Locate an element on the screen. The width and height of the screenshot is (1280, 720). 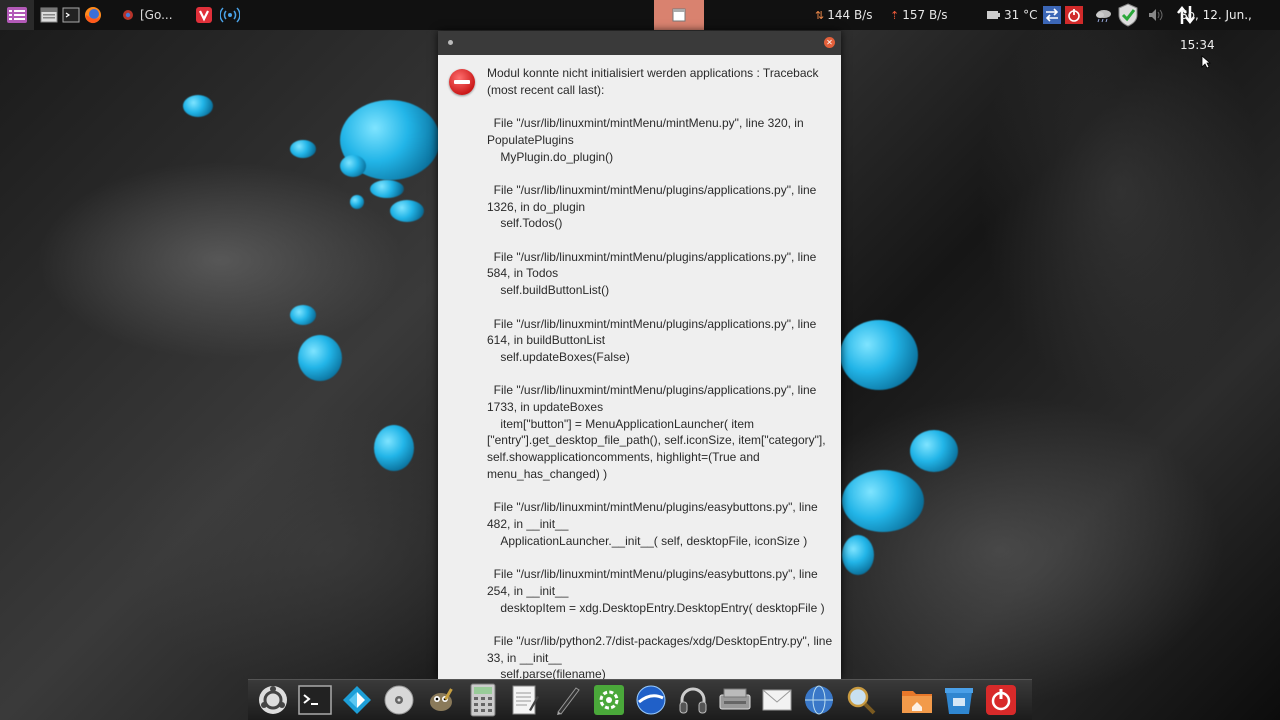
mouse-pointer-icon is located at coordinates (1206, 62).